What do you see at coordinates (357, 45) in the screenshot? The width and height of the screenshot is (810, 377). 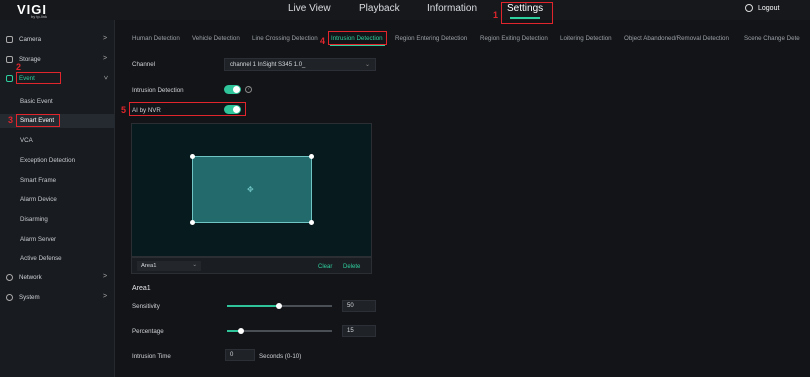 I see `tab-active-indicator` at bounding box center [357, 45].